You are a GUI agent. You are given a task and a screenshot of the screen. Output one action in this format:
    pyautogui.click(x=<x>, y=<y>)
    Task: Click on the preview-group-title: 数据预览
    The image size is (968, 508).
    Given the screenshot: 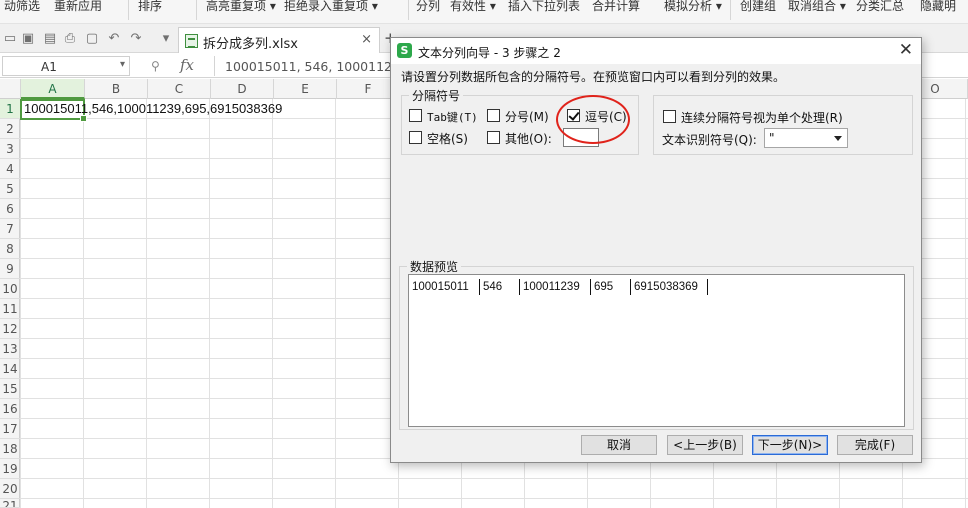 What is the action you would take?
    pyautogui.click(x=434, y=266)
    